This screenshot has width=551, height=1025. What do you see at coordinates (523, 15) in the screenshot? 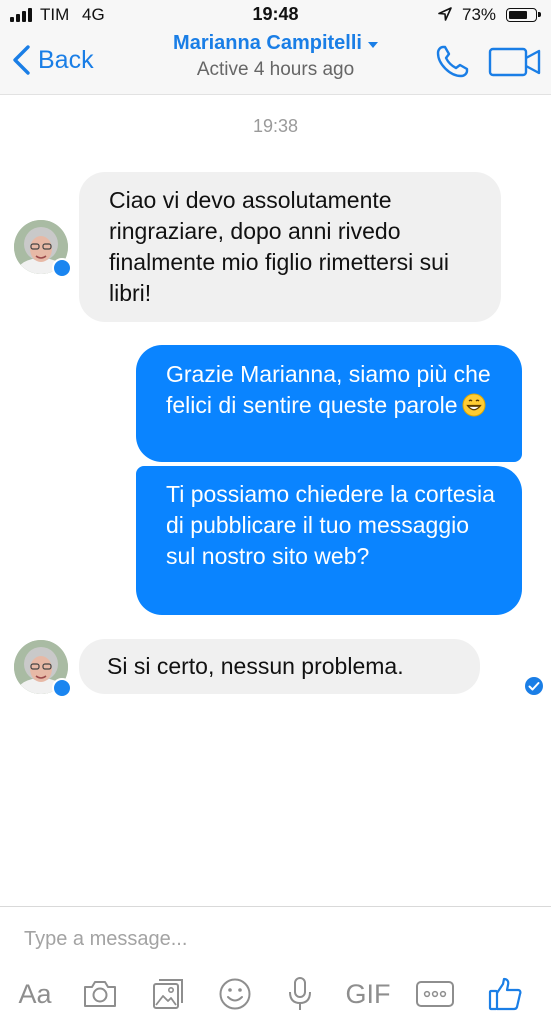
I see `battery-icon` at bounding box center [523, 15].